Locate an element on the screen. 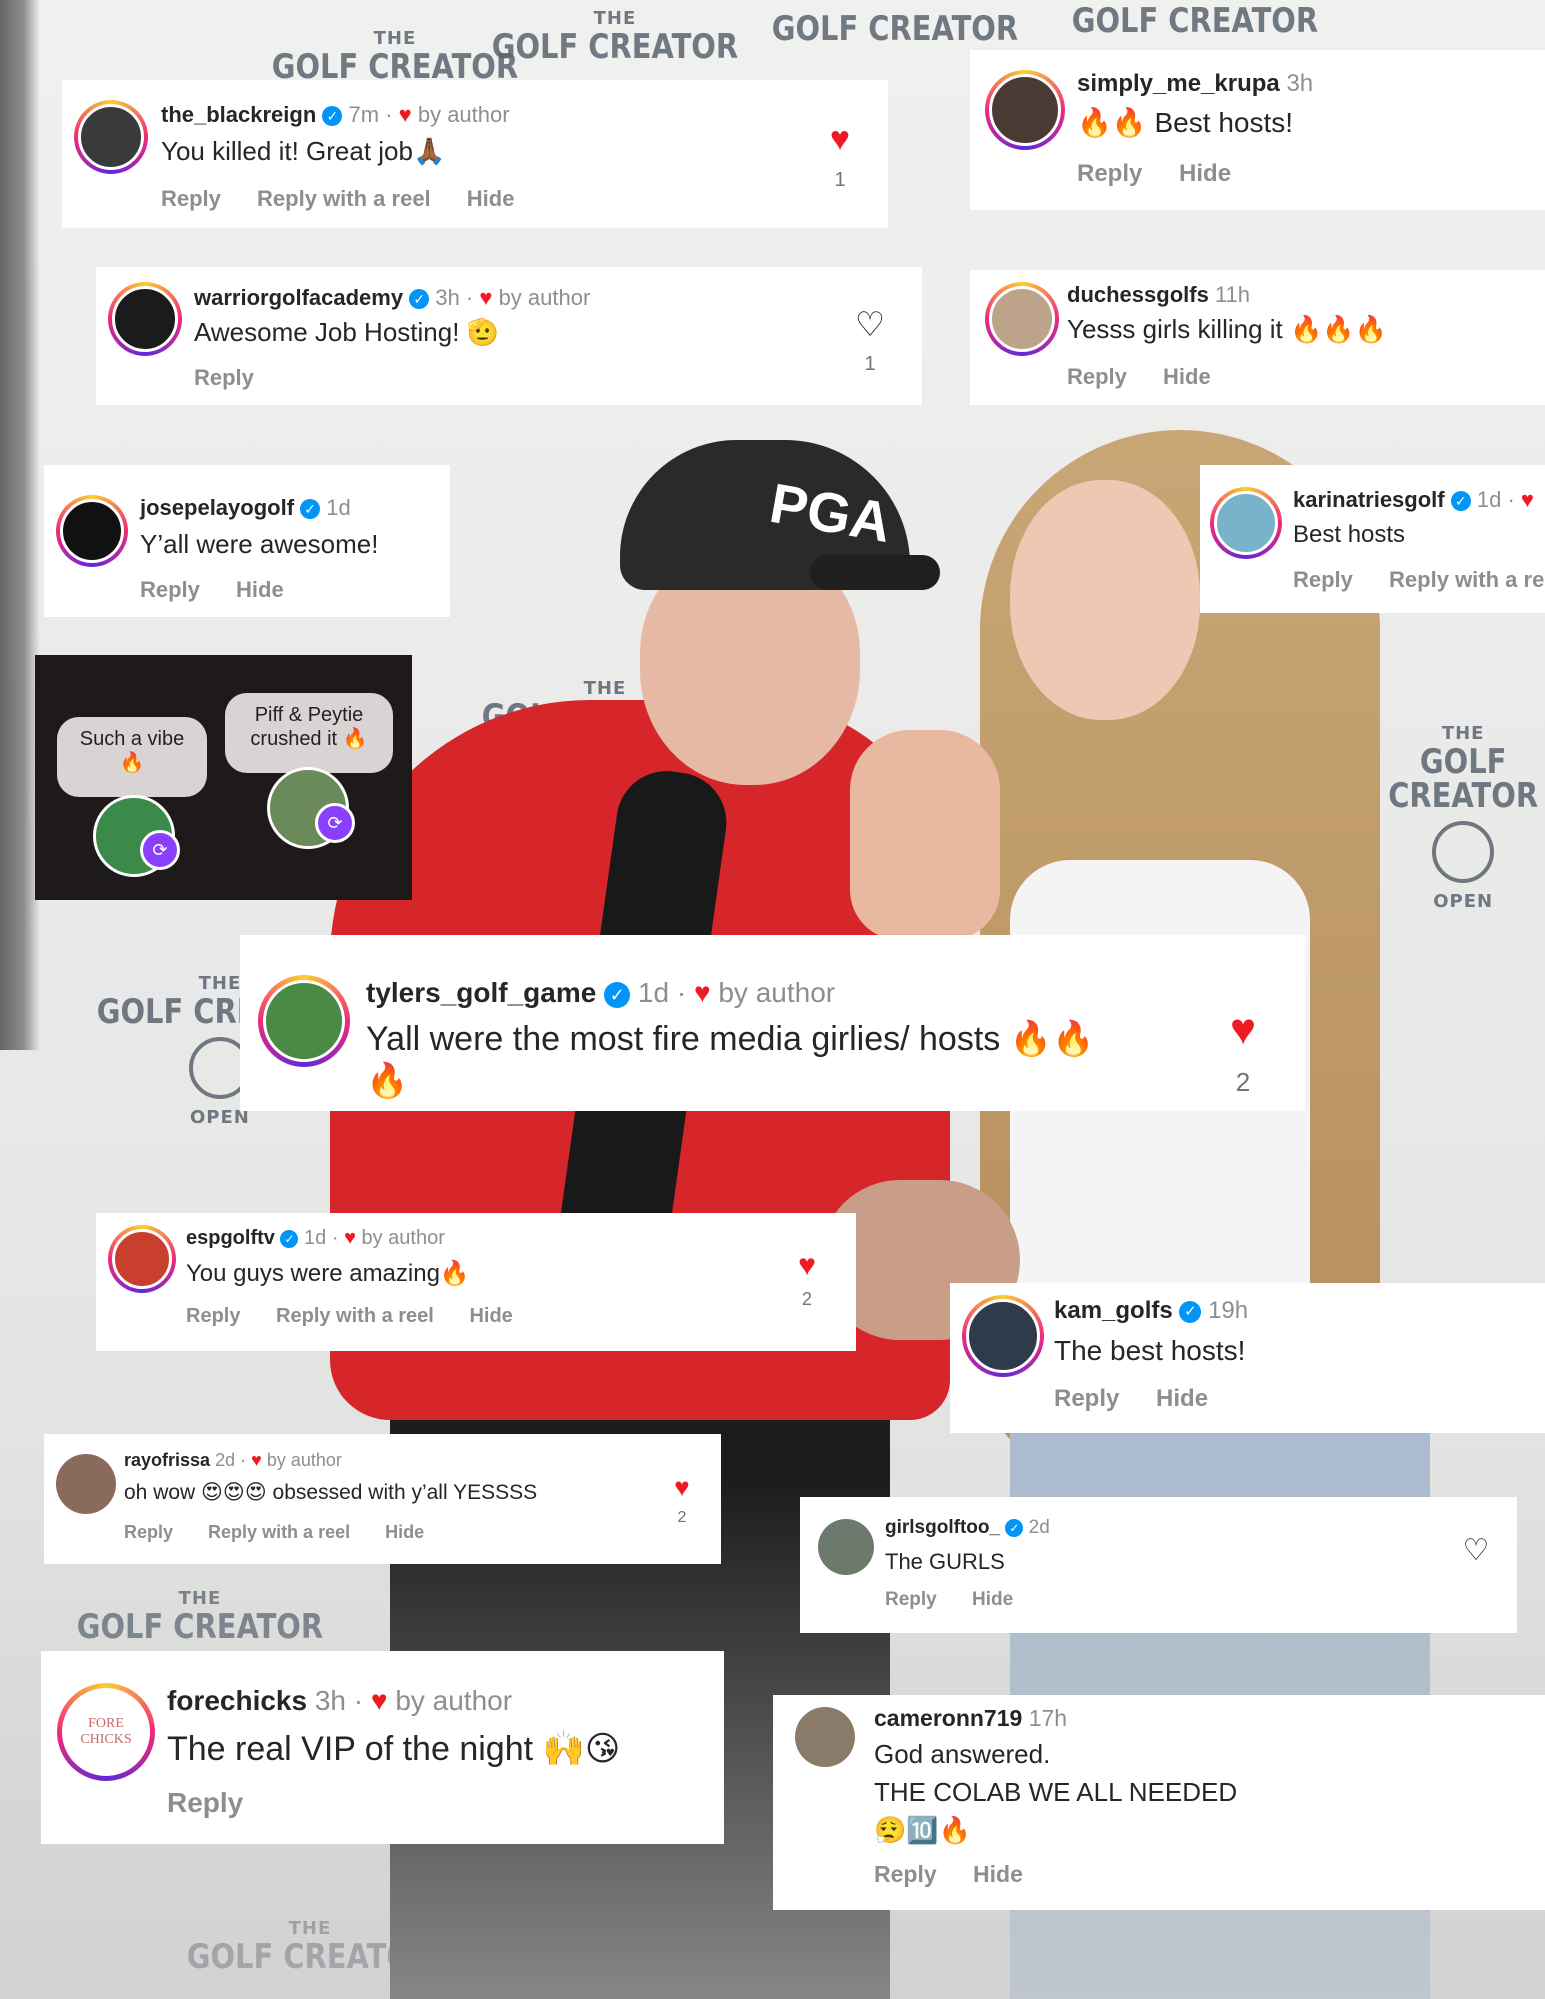 This screenshot has width=1545, height=1999. comment-time: 11h is located at coordinates (1232, 294).